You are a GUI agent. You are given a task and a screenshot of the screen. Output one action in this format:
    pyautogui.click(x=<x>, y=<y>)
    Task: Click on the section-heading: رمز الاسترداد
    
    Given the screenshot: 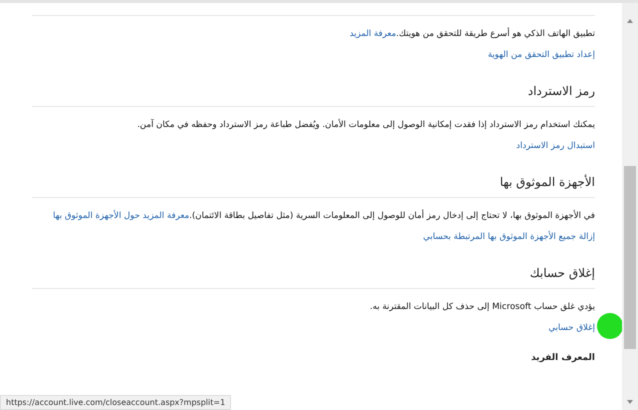 What is the action you would take?
    pyautogui.click(x=560, y=91)
    